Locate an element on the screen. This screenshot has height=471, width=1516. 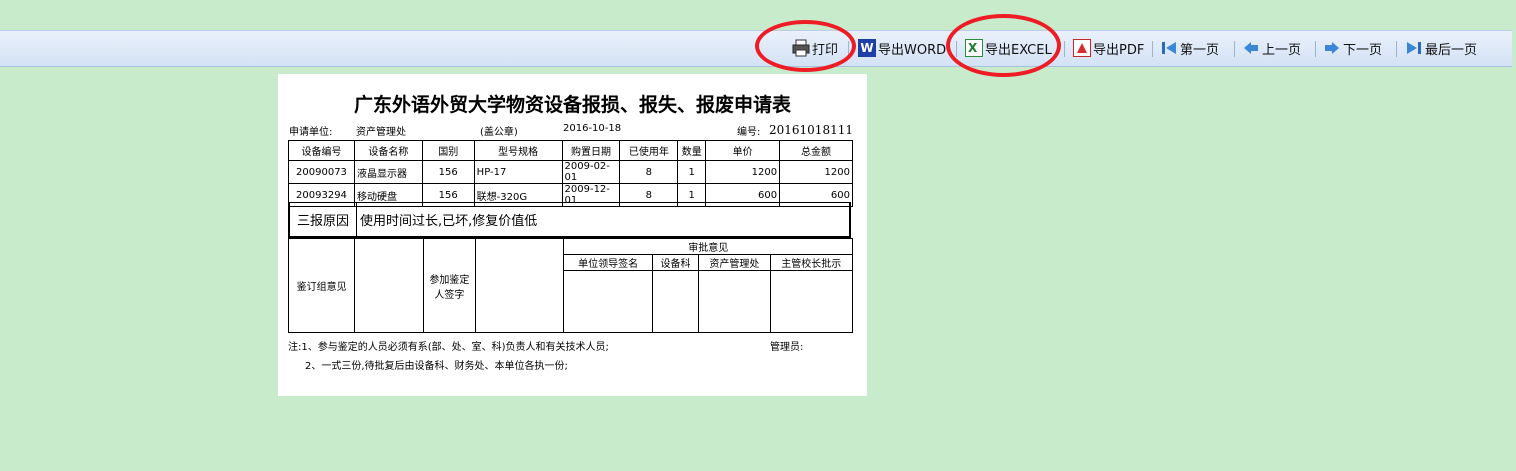
first-page-button: 第一页 is located at coordinates (1189, 48).